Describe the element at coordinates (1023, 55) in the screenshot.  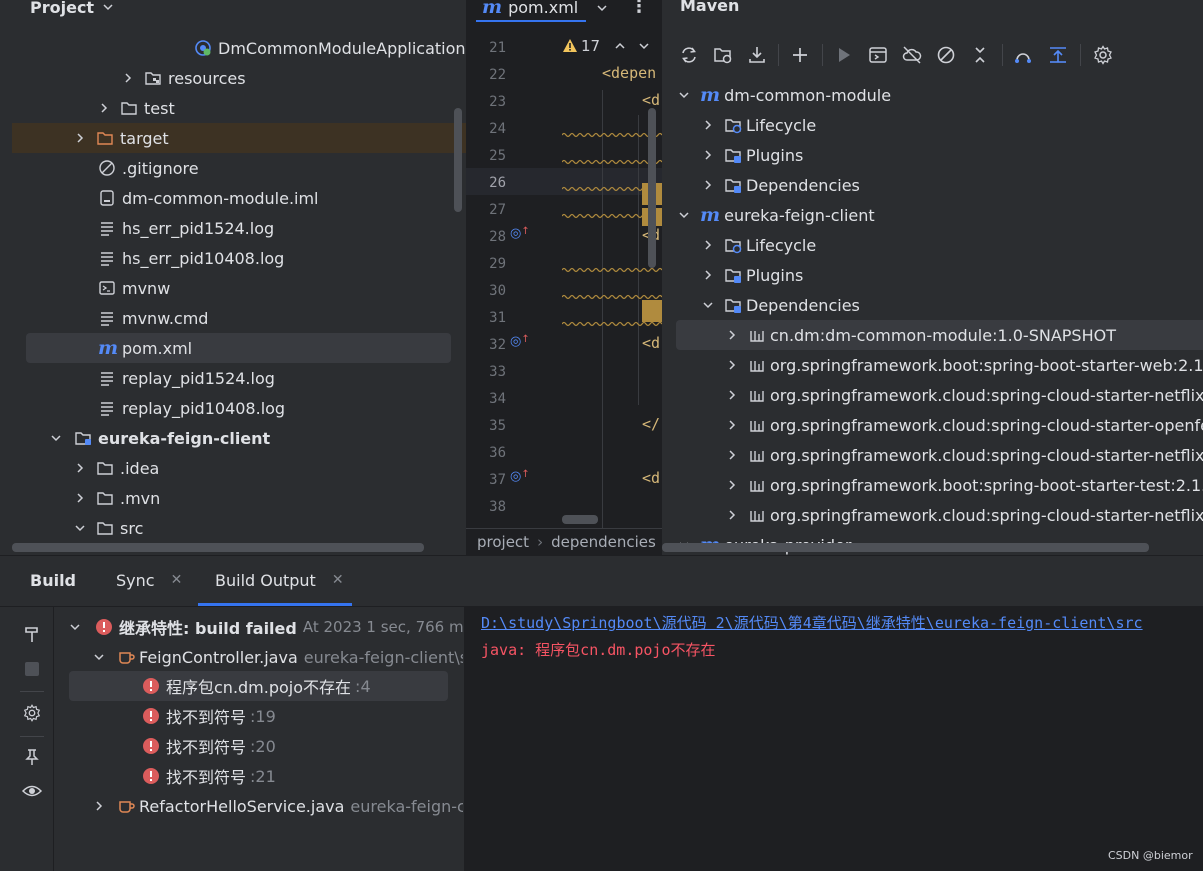
I see `show-dependencies-icon` at that location.